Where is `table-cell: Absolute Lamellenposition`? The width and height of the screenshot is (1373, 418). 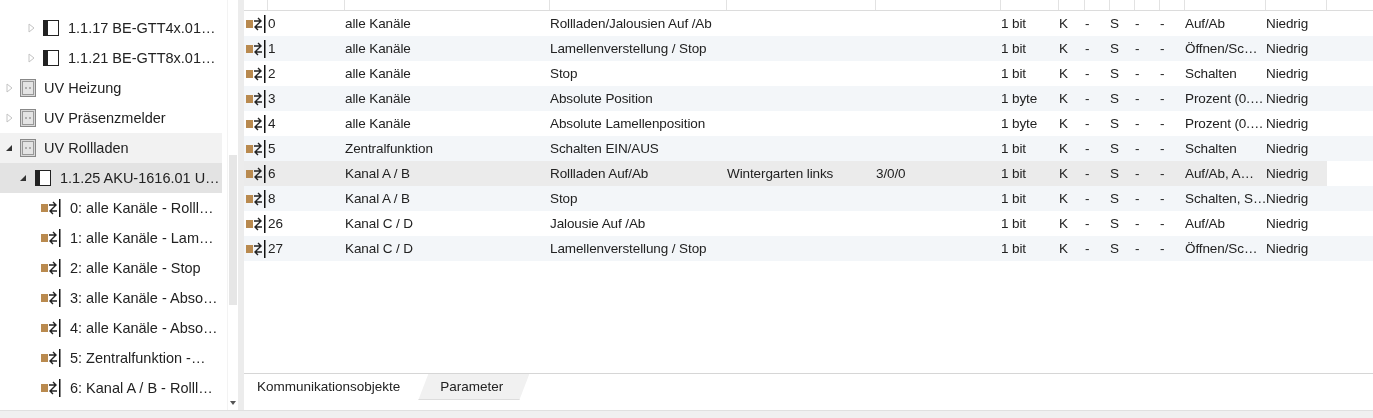
table-cell: Absolute Lamellenposition is located at coordinates (628, 123).